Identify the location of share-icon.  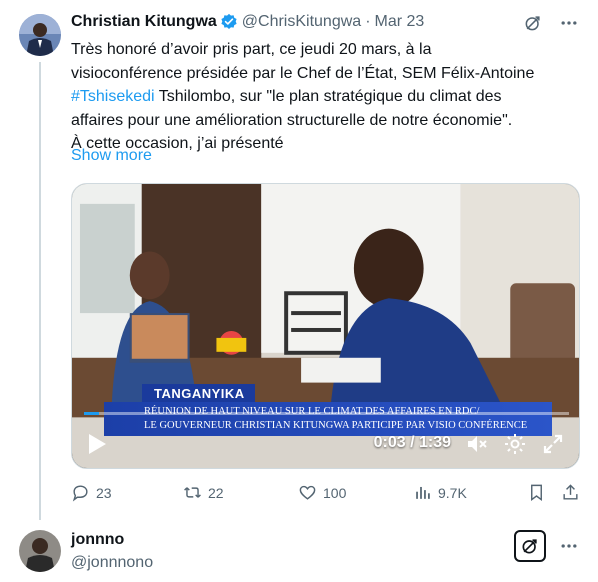
(570, 492).